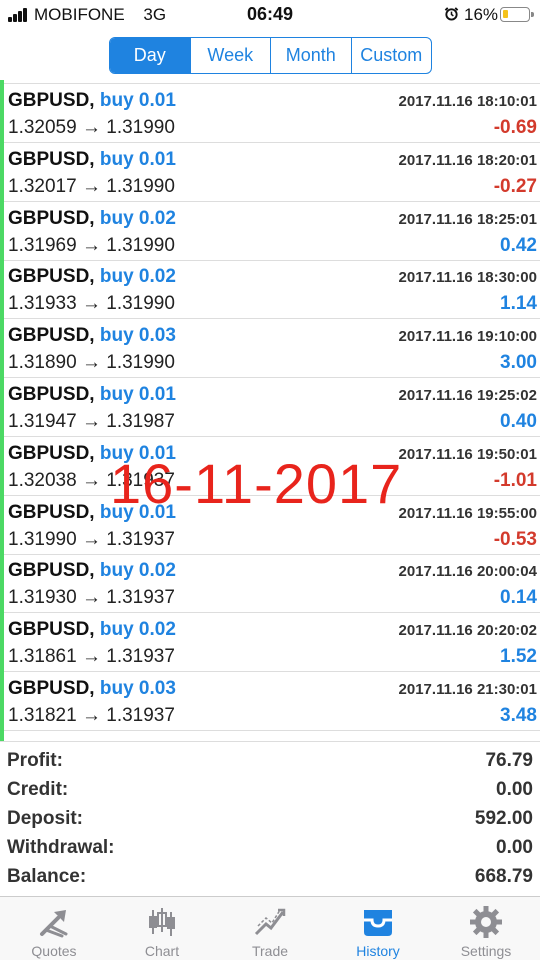 The height and width of the screenshot is (960, 540). What do you see at coordinates (518, 304) in the screenshot?
I see `trade-profit: 1.14` at bounding box center [518, 304].